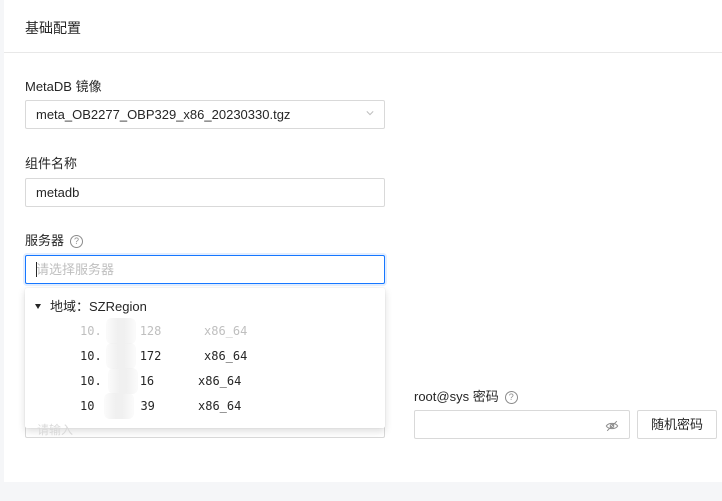 This screenshot has height=501, width=722. What do you see at coordinates (677, 424) in the screenshot?
I see `random-password-button: 随机密码` at bounding box center [677, 424].